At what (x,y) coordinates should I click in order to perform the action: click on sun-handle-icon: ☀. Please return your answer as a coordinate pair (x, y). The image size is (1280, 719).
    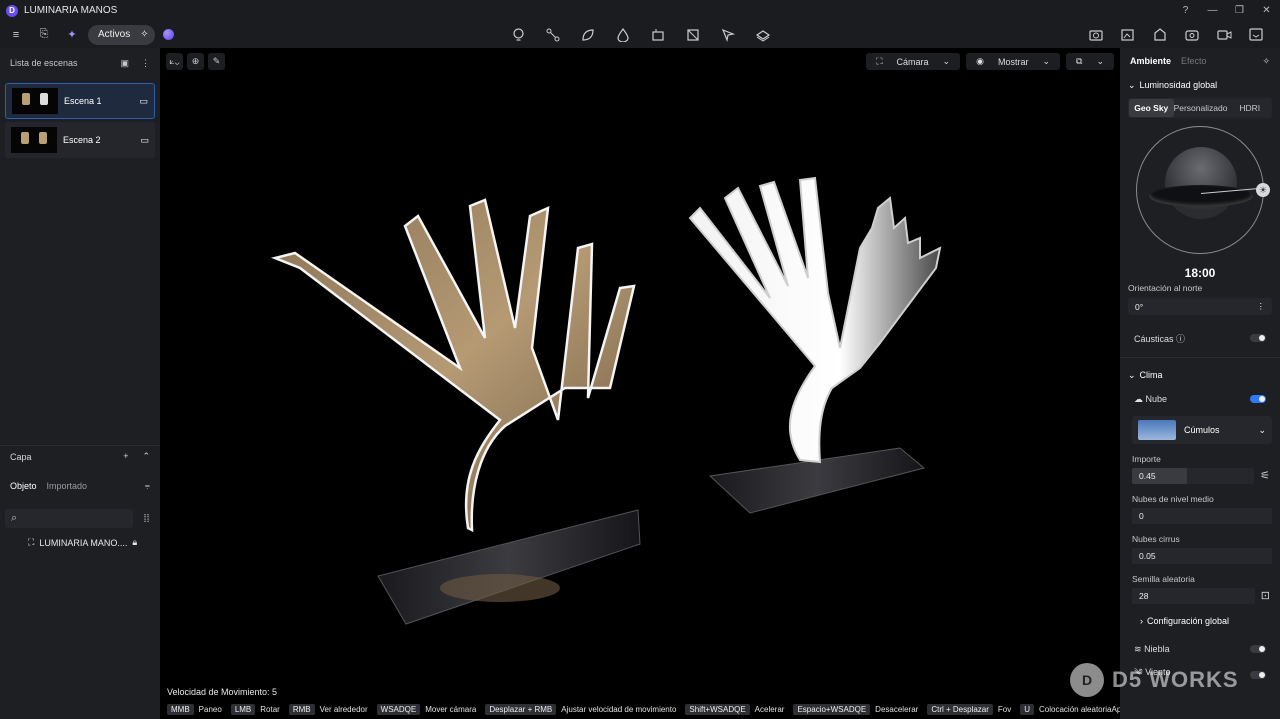
    Looking at the image, I should click on (1263, 190).